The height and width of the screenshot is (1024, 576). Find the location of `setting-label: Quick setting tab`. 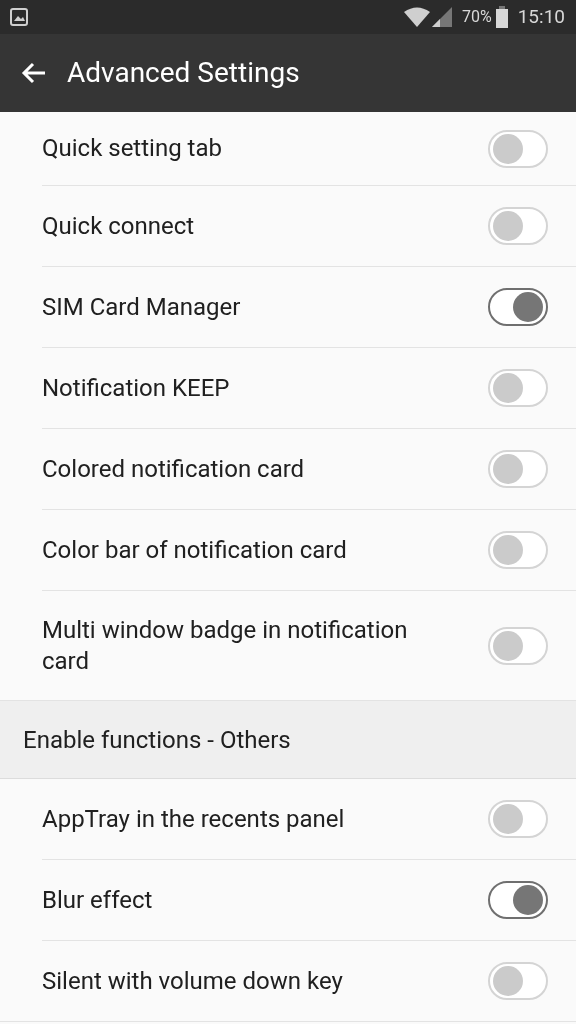

setting-label: Quick setting tab is located at coordinates (132, 148).